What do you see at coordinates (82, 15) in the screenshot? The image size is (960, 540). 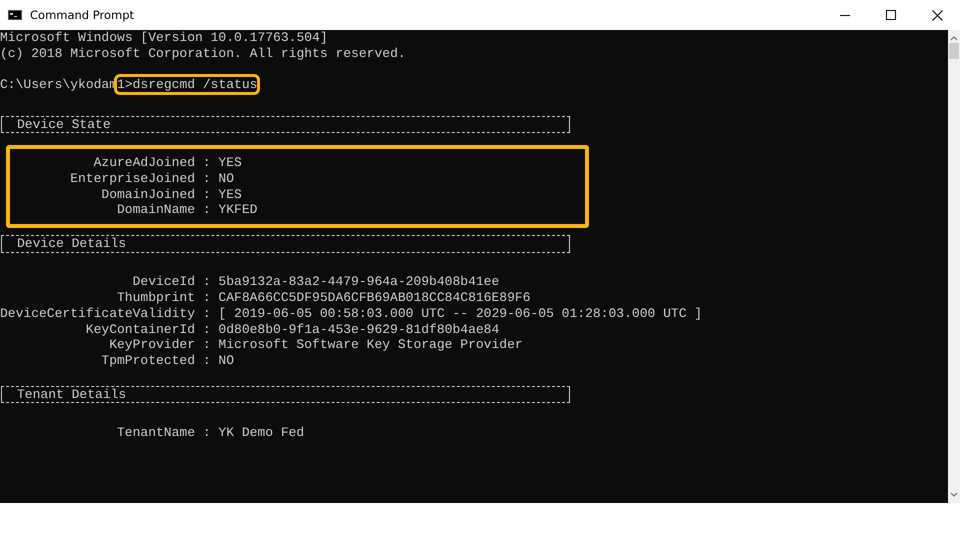 I see `window-title: Command Prompt` at bounding box center [82, 15].